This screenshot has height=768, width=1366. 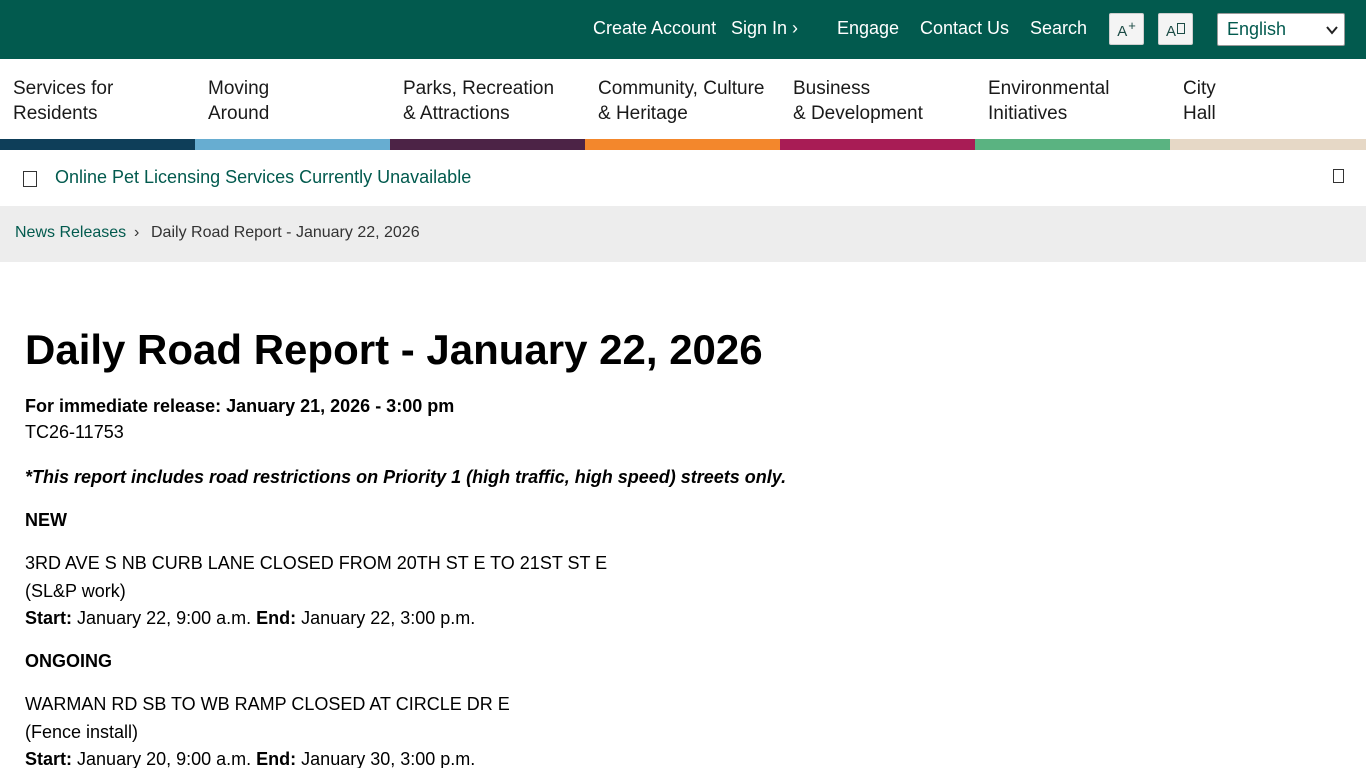 What do you see at coordinates (1132, 25) in the screenshot?
I see `plus-icon: +` at bounding box center [1132, 25].